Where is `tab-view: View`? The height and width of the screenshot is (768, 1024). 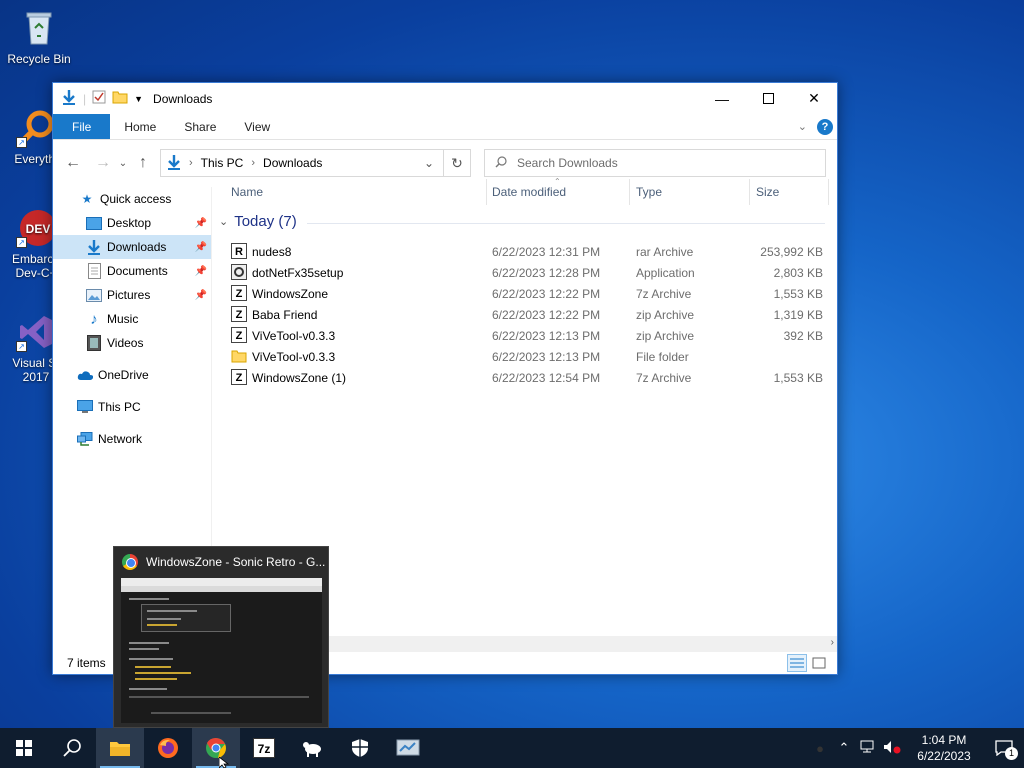
tab-view: View is located at coordinates (257, 126).